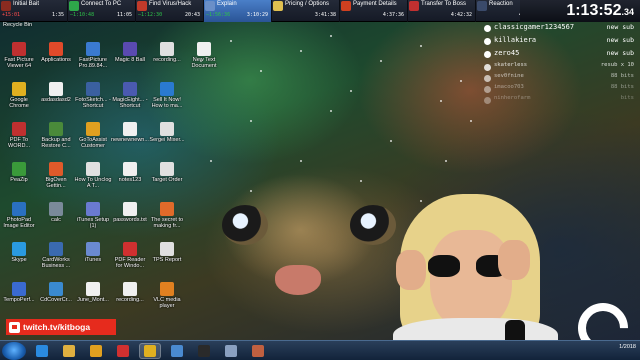 The image size is (640, 360). What do you see at coordinates (130, 172) in the screenshot?
I see `desktop-icon: notes123` at bounding box center [130, 172].